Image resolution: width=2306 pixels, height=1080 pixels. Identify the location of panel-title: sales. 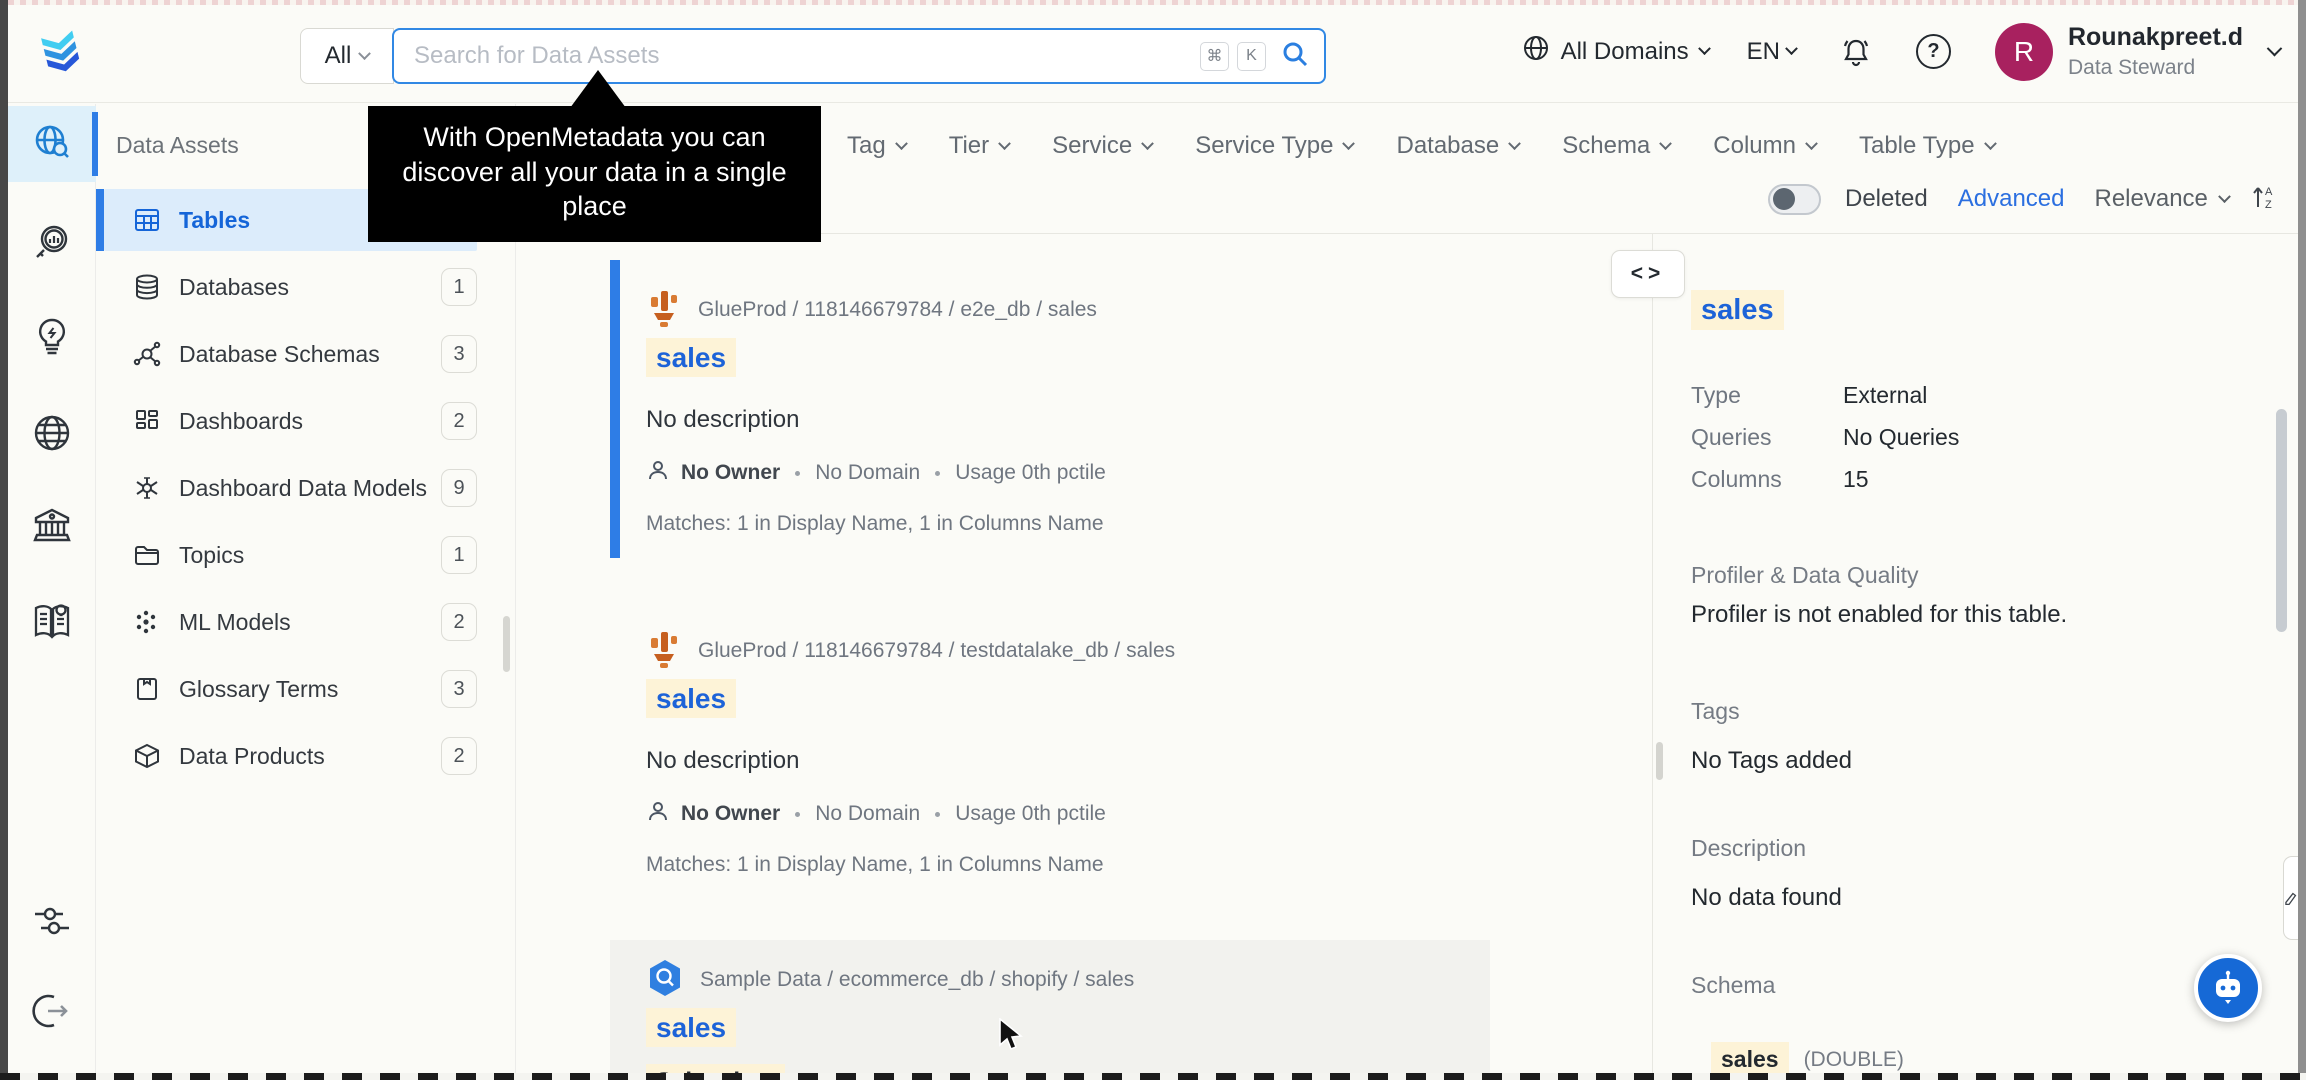
(1737, 310).